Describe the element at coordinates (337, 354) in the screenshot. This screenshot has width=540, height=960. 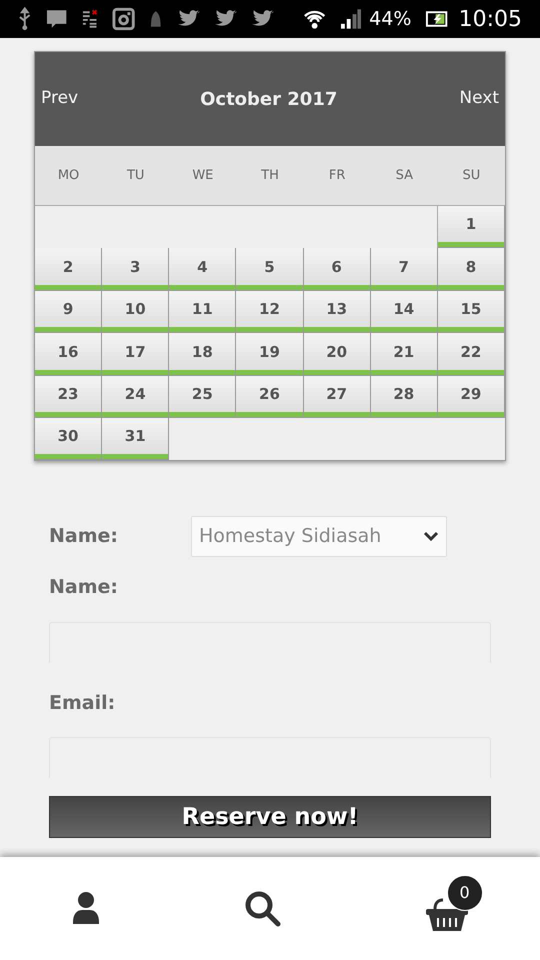
I see `day-cell: 20` at that location.